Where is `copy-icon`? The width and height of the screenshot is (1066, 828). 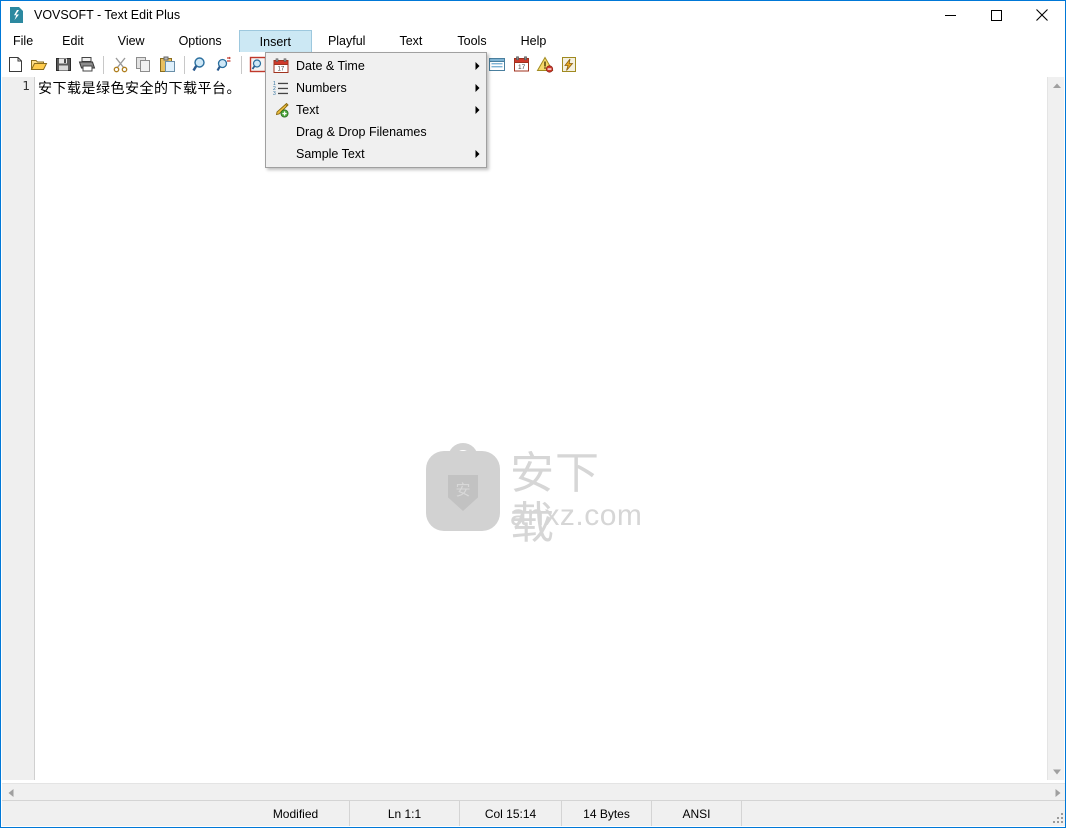
copy-icon is located at coordinates (143, 64).